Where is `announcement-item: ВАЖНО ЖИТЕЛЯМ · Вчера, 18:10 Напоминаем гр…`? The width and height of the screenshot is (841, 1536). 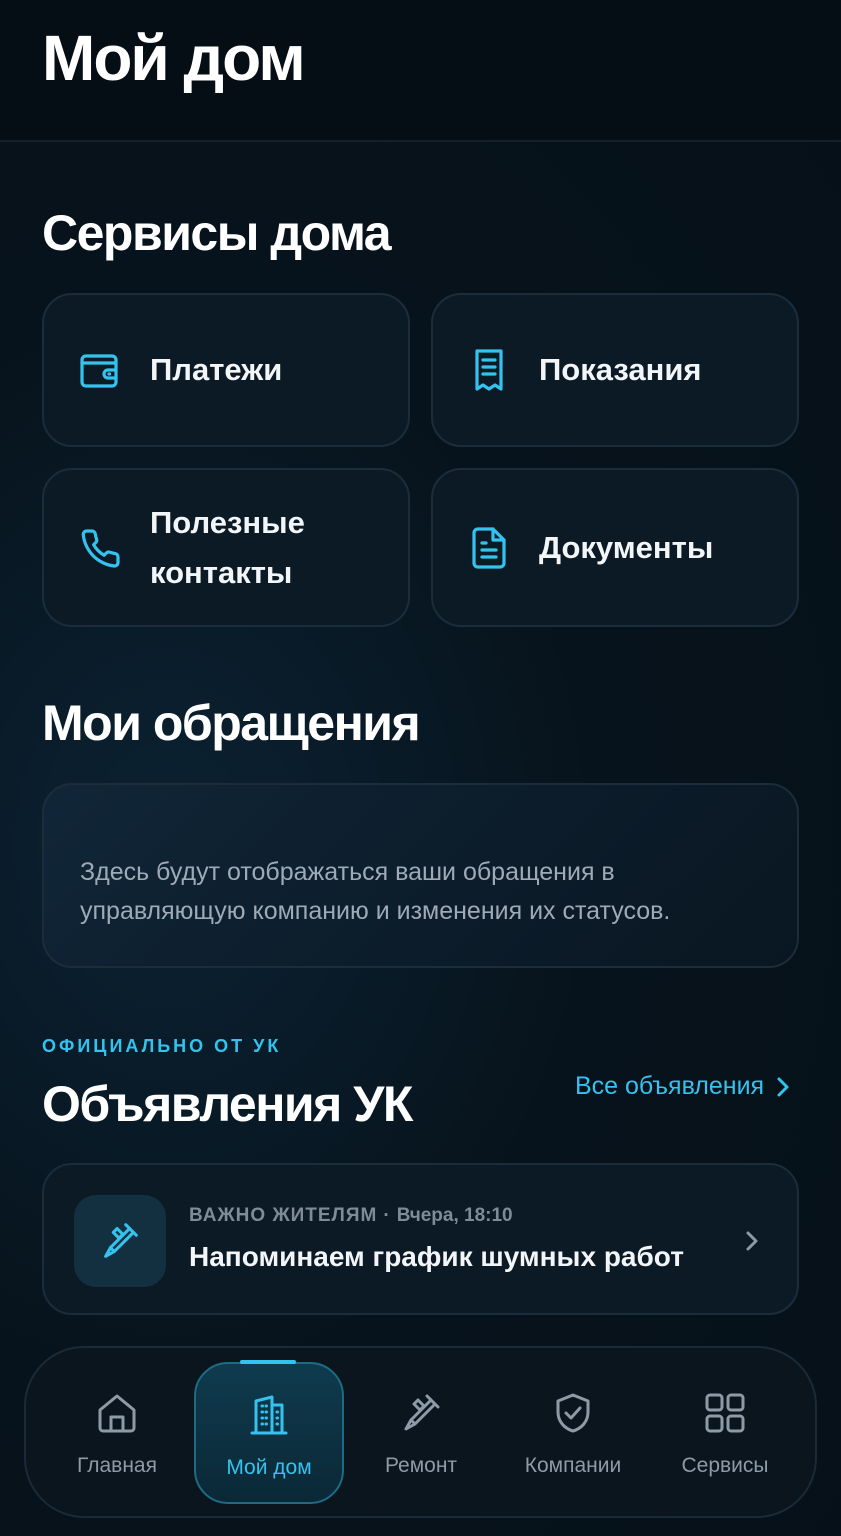
announcement-item: ВАЖНО ЖИТЕЛЯМ · Вчера, 18:10 Напоминаем гр… is located at coordinates (420, 1239).